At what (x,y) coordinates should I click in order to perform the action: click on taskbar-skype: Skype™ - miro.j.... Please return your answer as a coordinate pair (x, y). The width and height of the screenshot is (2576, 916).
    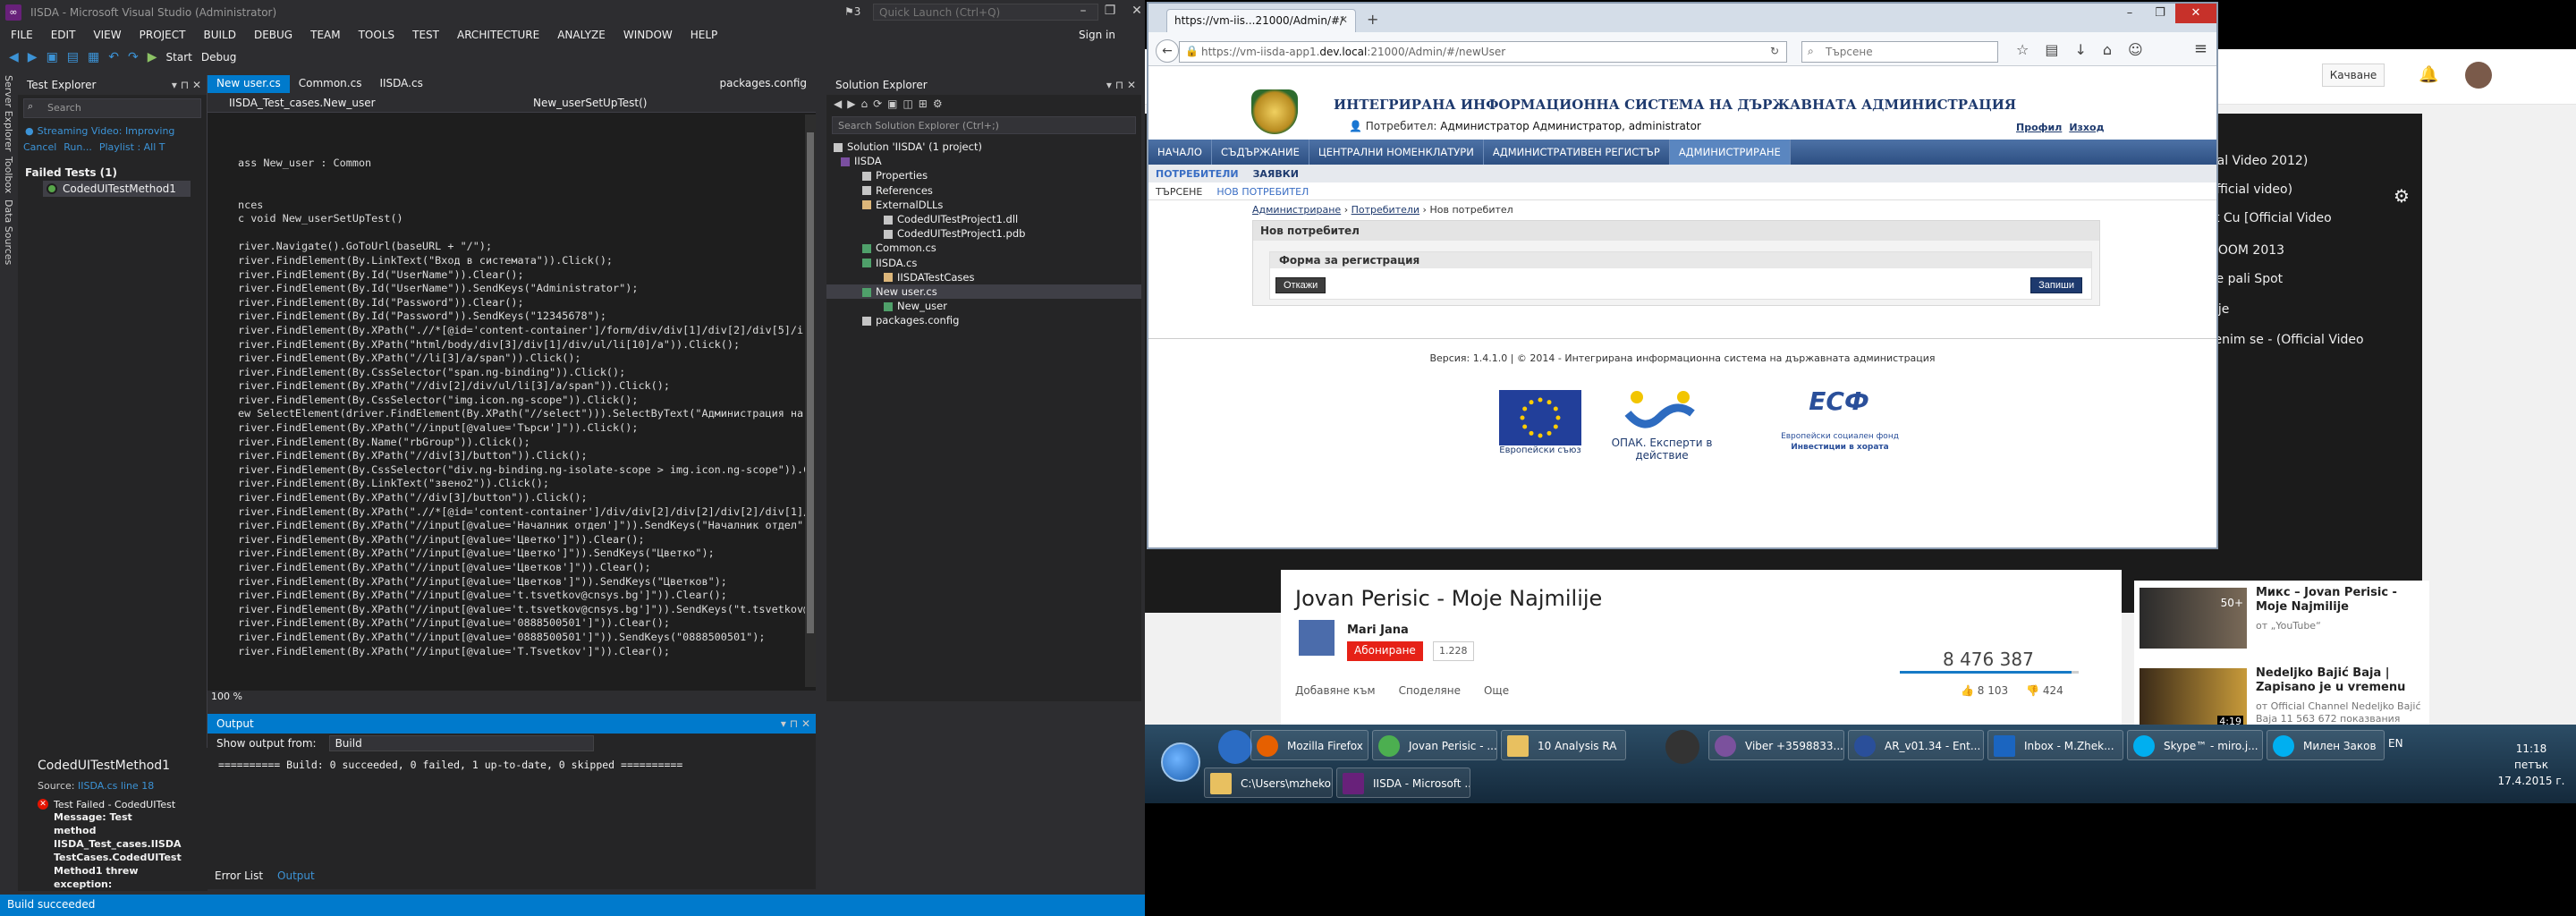
    Looking at the image, I should click on (2195, 745).